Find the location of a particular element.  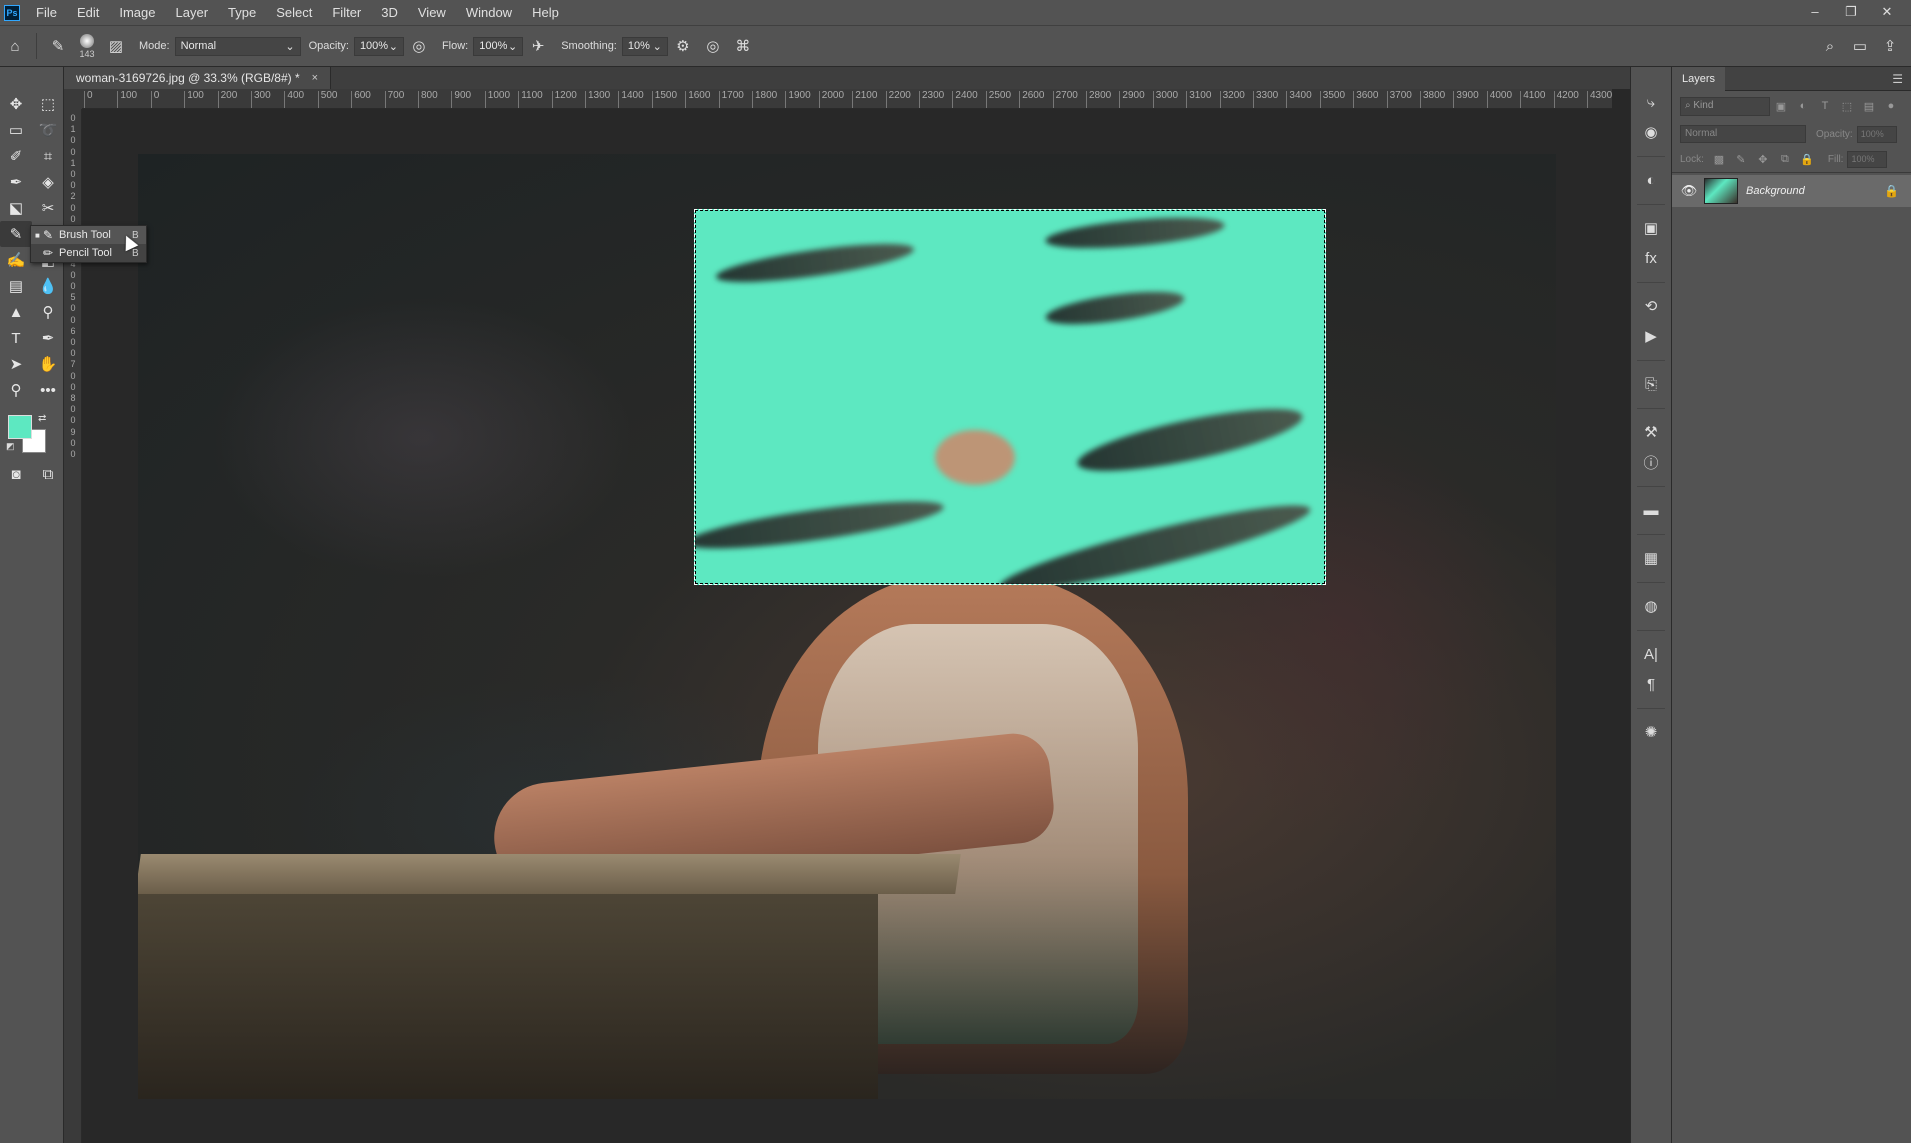

info-panel-icon: ⓘ is located at coordinates (1651, 462).